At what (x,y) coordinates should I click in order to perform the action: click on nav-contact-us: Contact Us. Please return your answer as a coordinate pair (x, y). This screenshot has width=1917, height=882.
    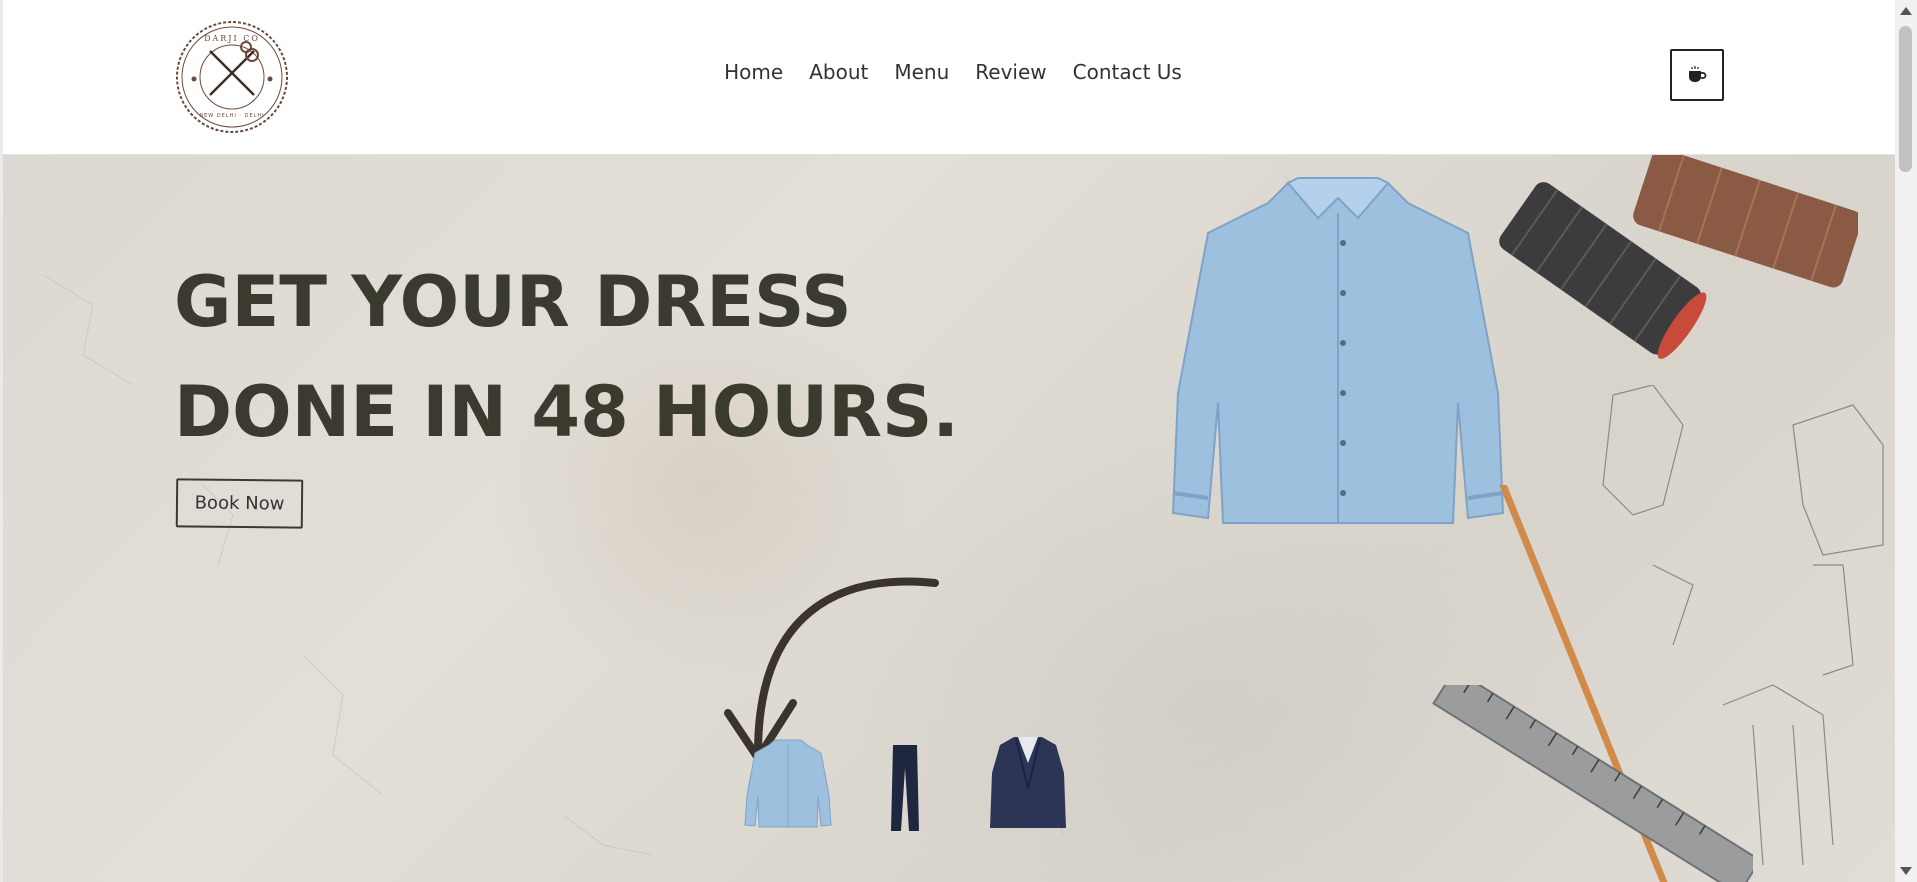
    Looking at the image, I should click on (1127, 72).